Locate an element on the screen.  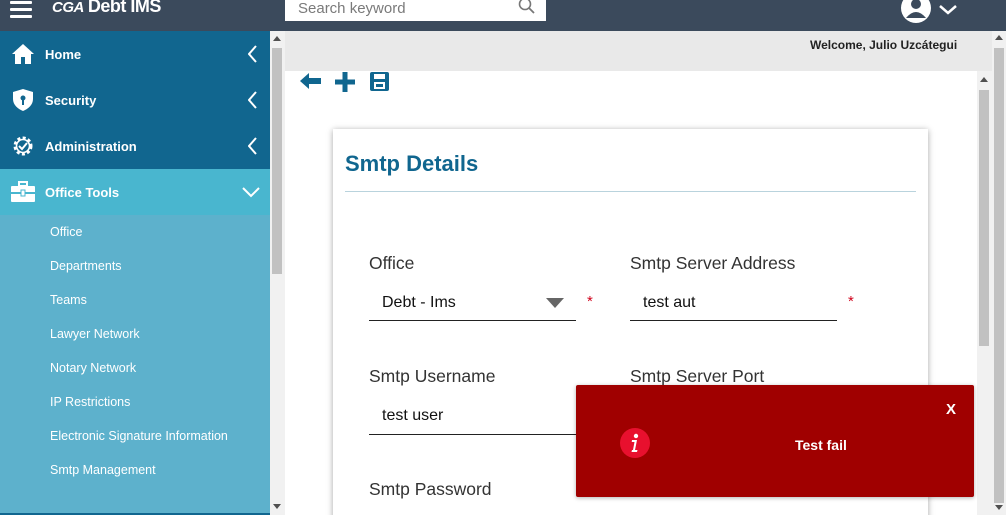
title-divider is located at coordinates (630, 191).